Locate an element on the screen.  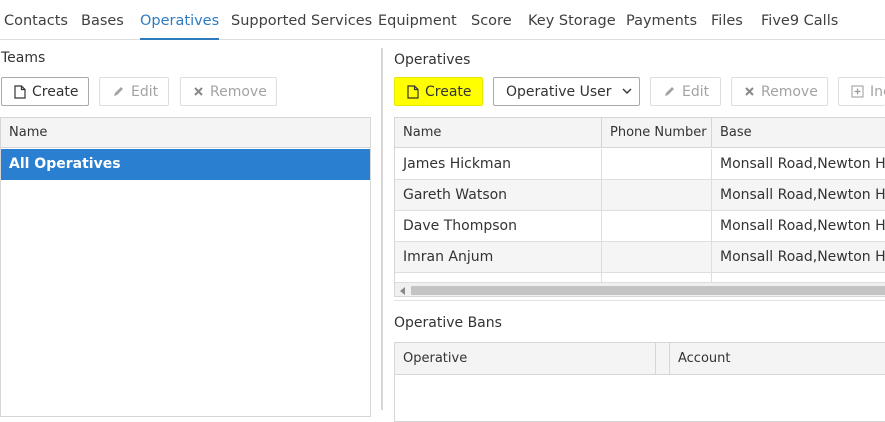
tab-bases: Bases is located at coordinates (102, 20).